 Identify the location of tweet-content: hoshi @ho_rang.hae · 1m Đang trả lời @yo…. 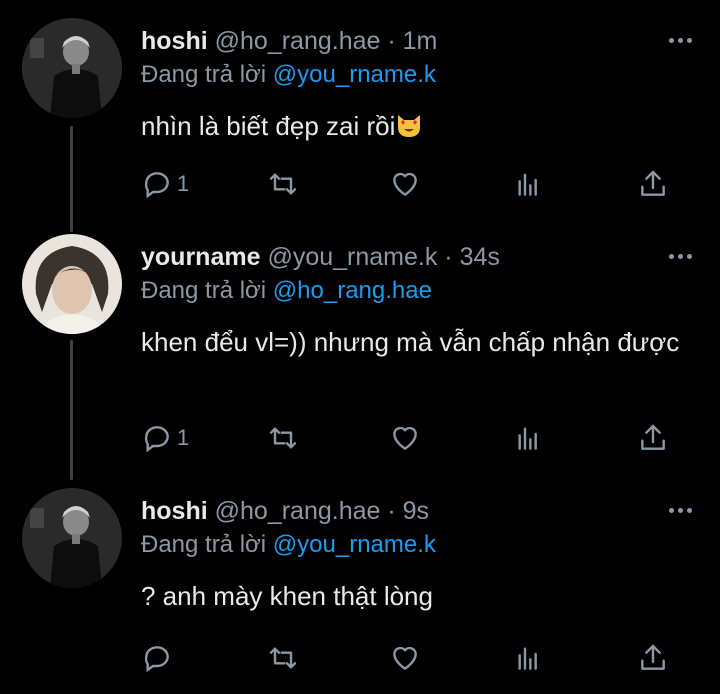
(420, 88).